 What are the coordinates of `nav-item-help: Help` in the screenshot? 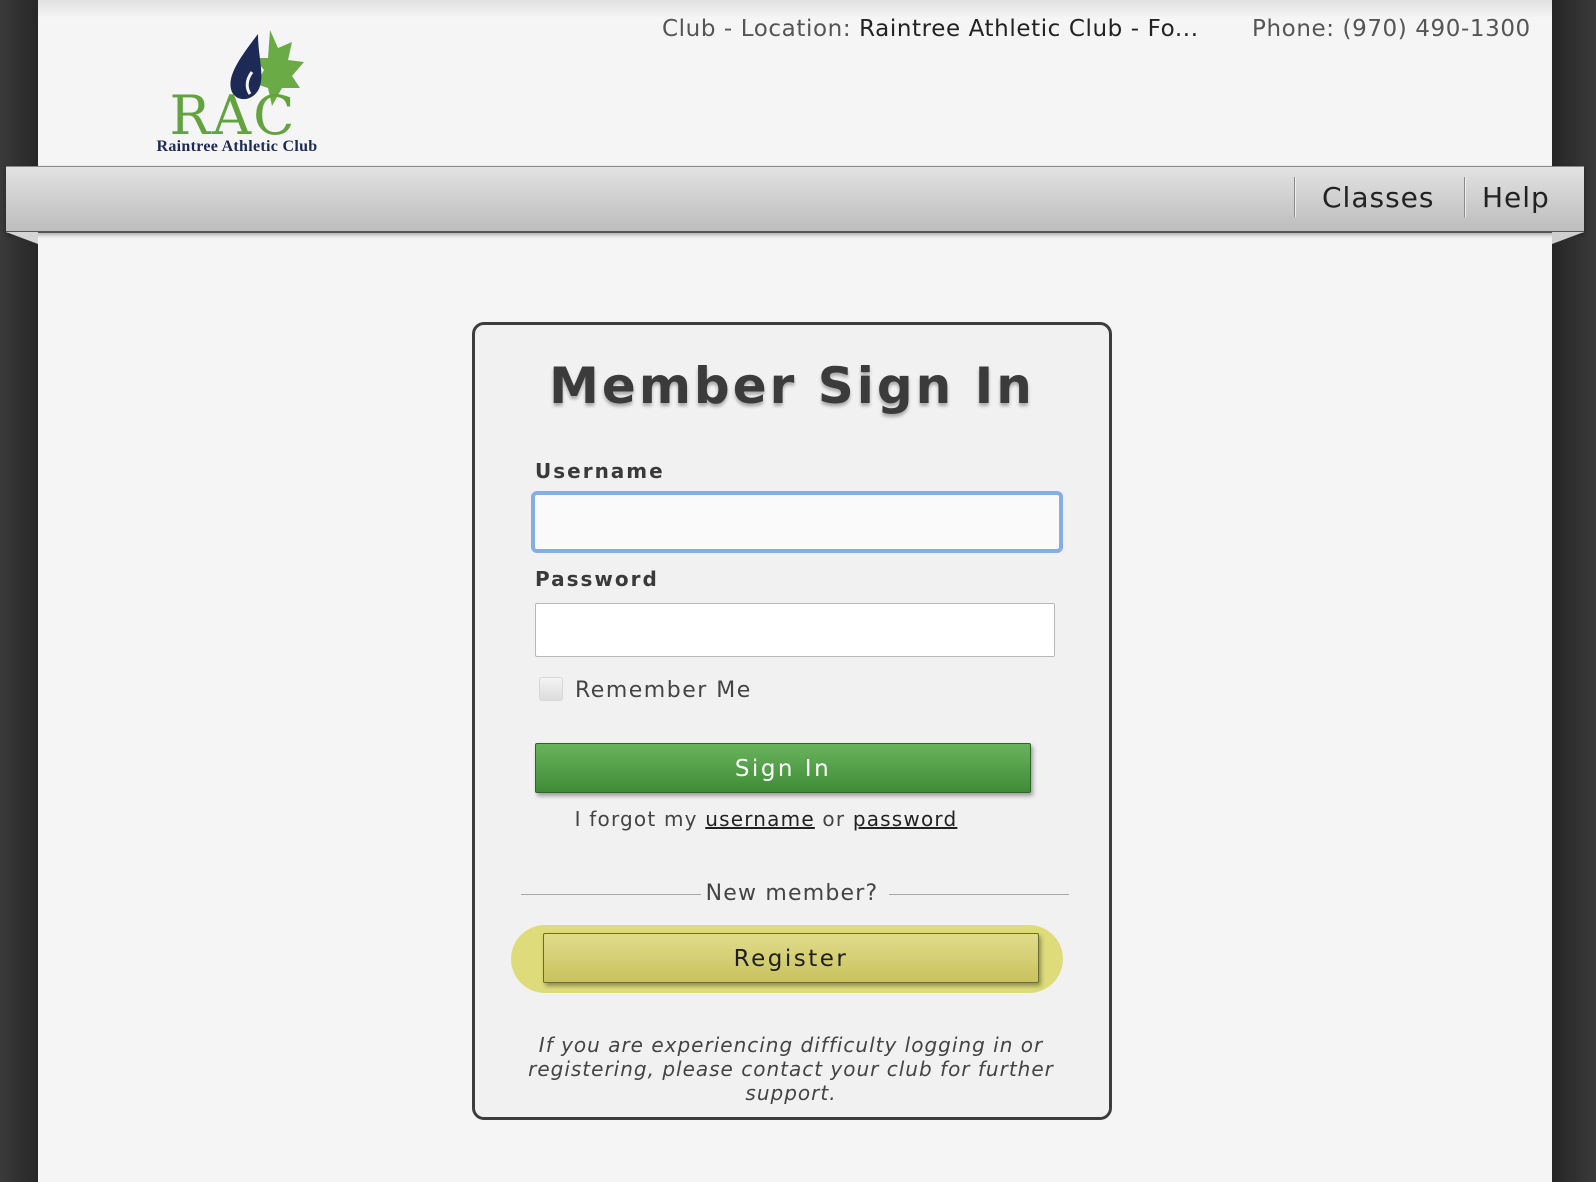 It's located at (1516, 197).